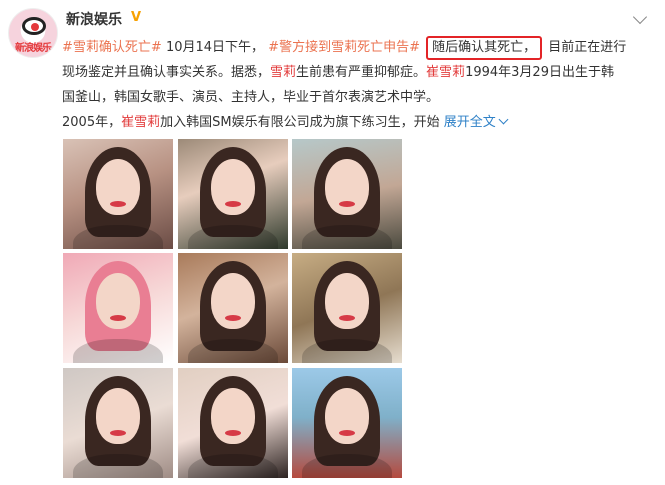 The width and height of the screenshot is (665, 485). I want to click on post-text-segment: 目前正在进行, so click(587, 47).